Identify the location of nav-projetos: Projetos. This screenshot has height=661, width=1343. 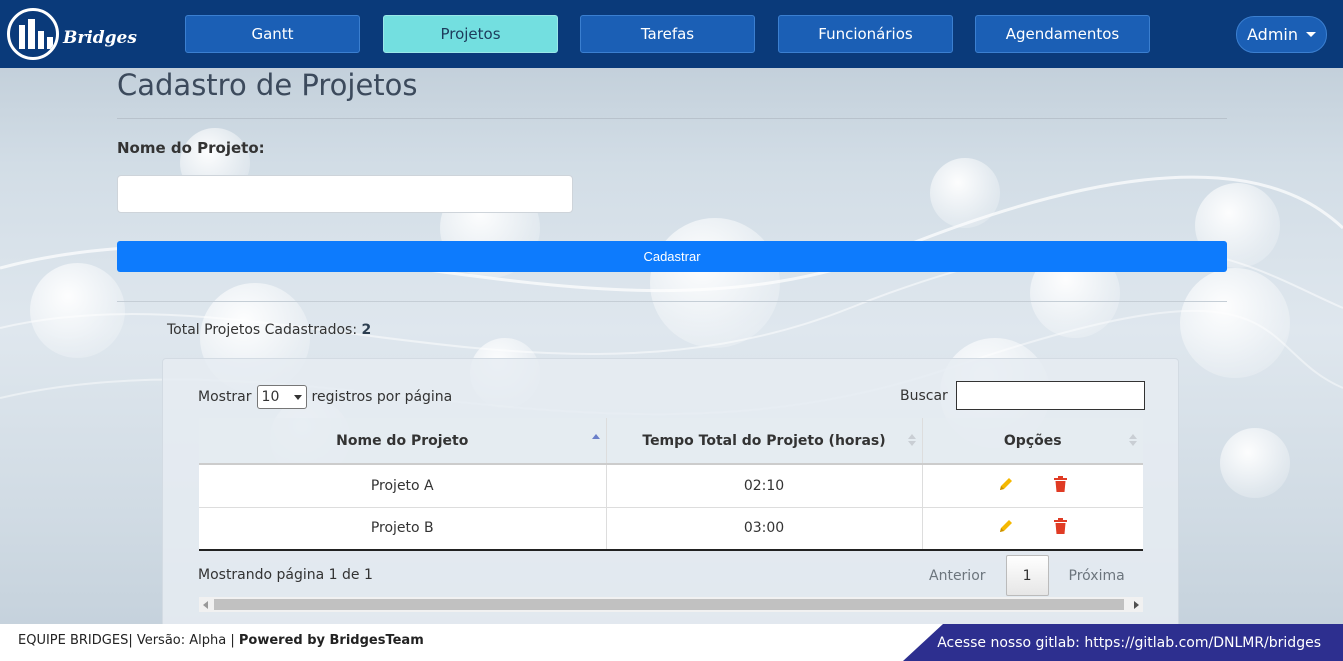
(470, 34).